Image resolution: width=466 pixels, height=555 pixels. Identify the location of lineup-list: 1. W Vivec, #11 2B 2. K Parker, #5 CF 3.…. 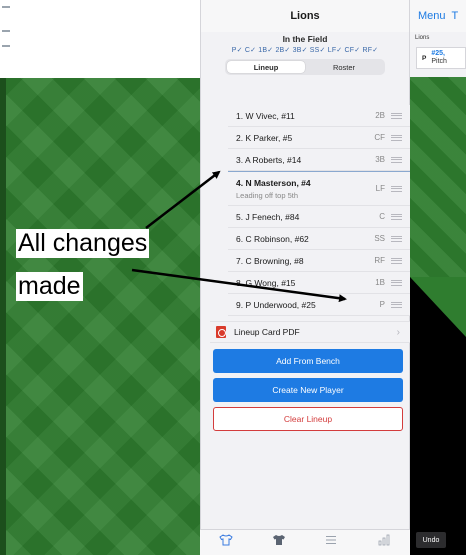
(319, 210).